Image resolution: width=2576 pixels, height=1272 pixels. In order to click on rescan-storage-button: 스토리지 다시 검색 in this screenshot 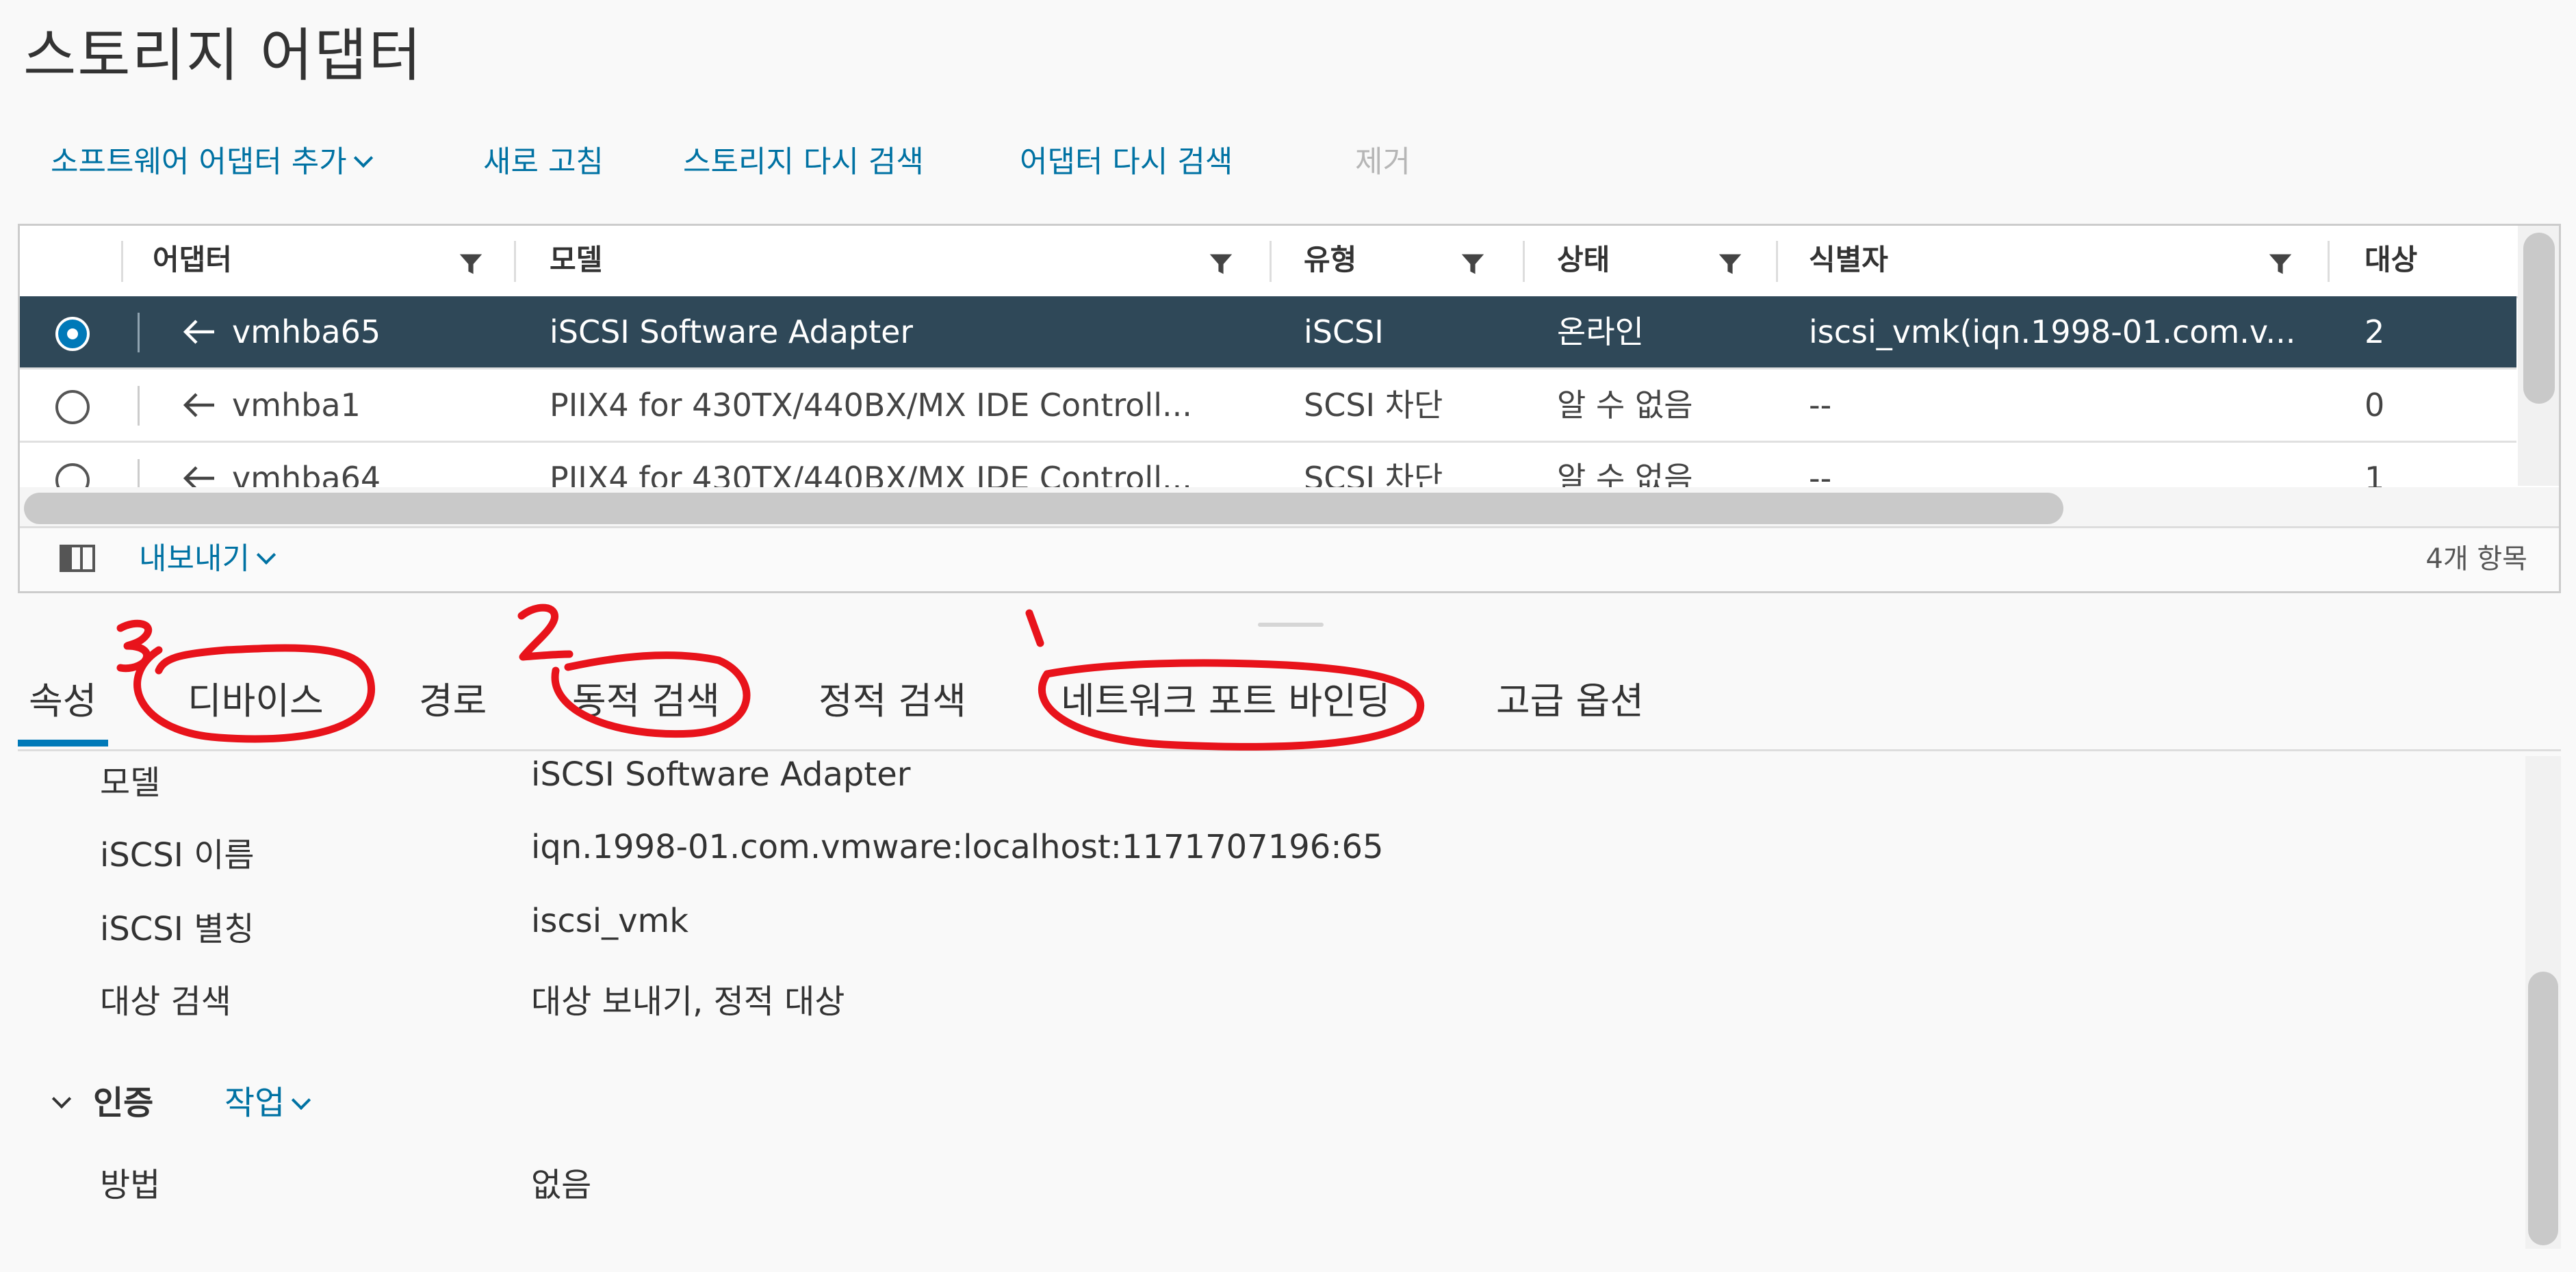, I will do `click(803, 159)`.